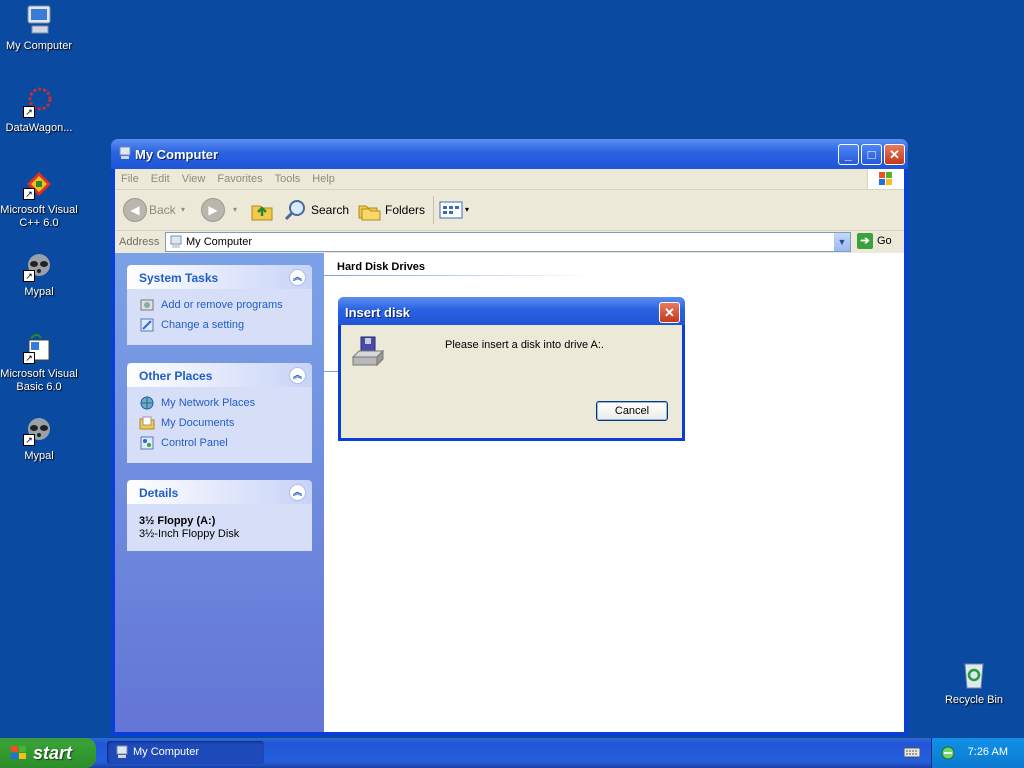 The height and width of the screenshot is (768, 1024). I want to click on go-button: ➔ Go, so click(874, 241).